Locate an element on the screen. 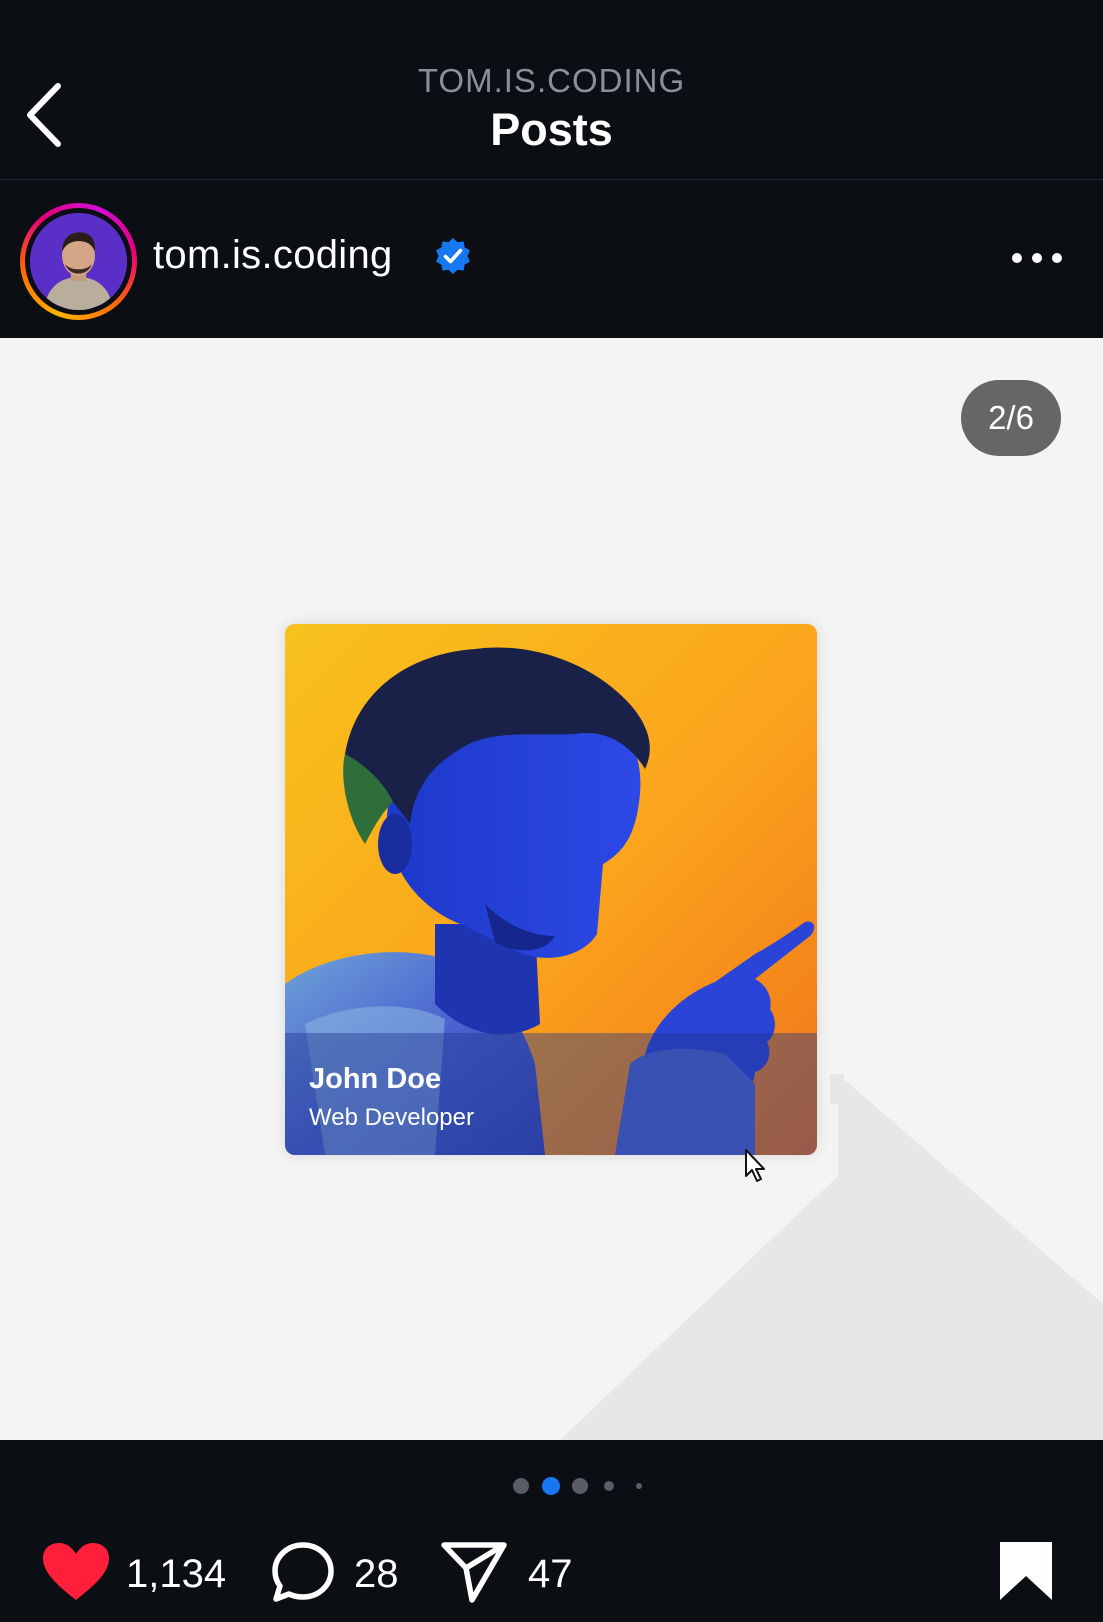 This screenshot has width=1103, height=1622. shares-count: 47 is located at coordinates (550, 1574).